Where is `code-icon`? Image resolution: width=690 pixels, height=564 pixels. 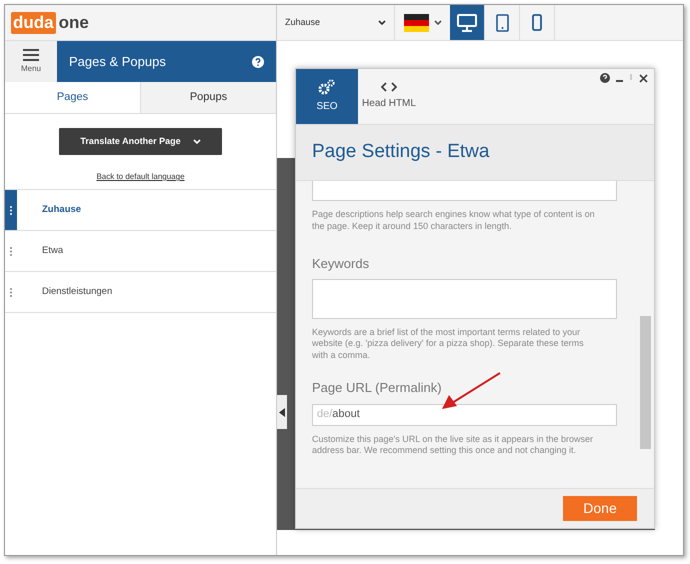
code-icon is located at coordinates (389, 87).